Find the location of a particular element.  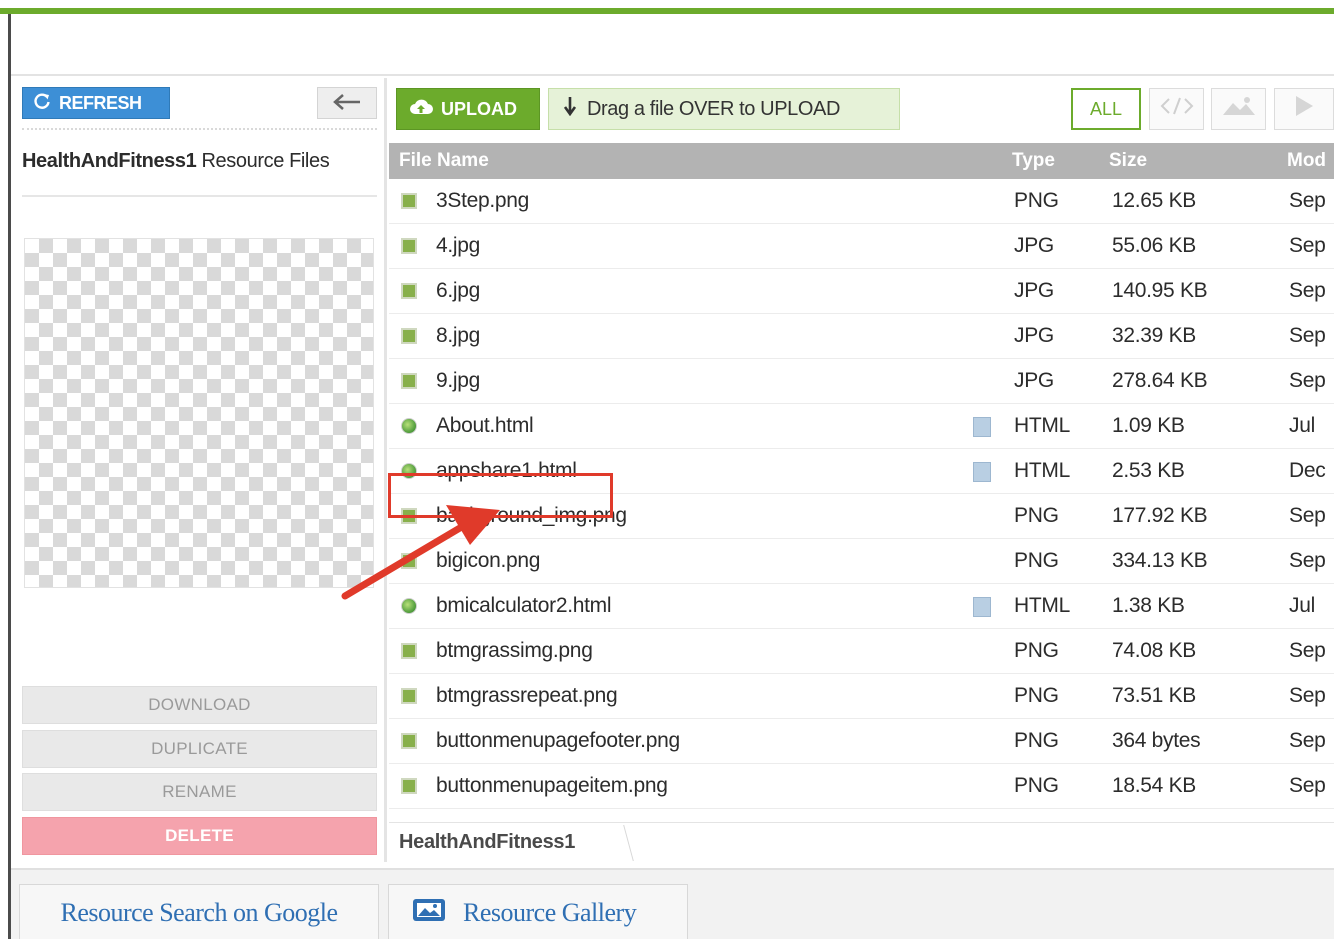

back-arrow-button is located at coordinates (347, 103).